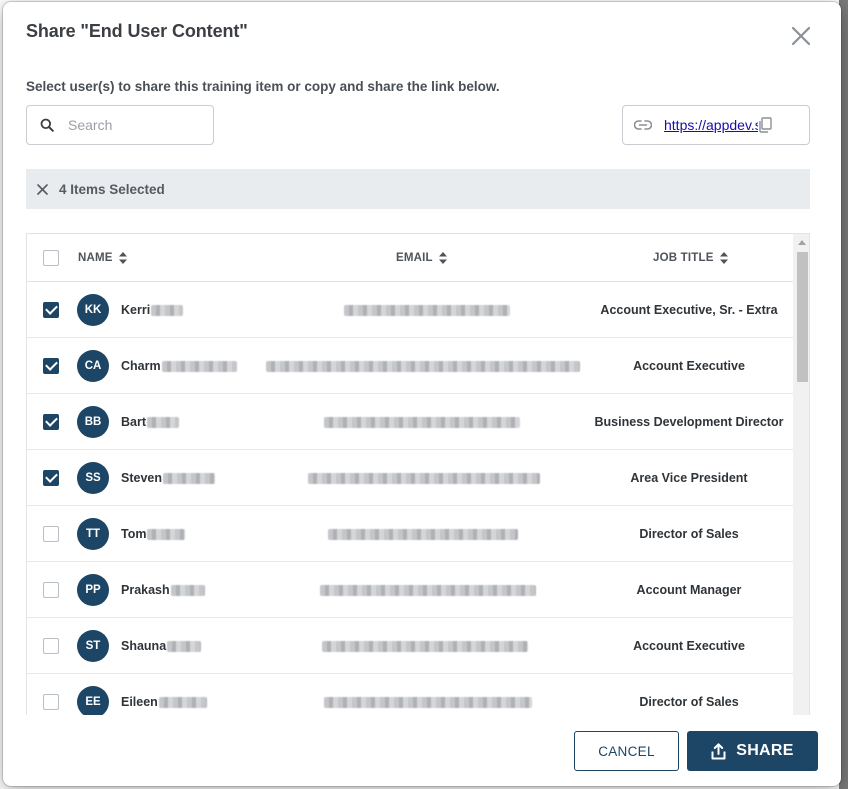  I want to click on avatar: KK, so click(93, 310).